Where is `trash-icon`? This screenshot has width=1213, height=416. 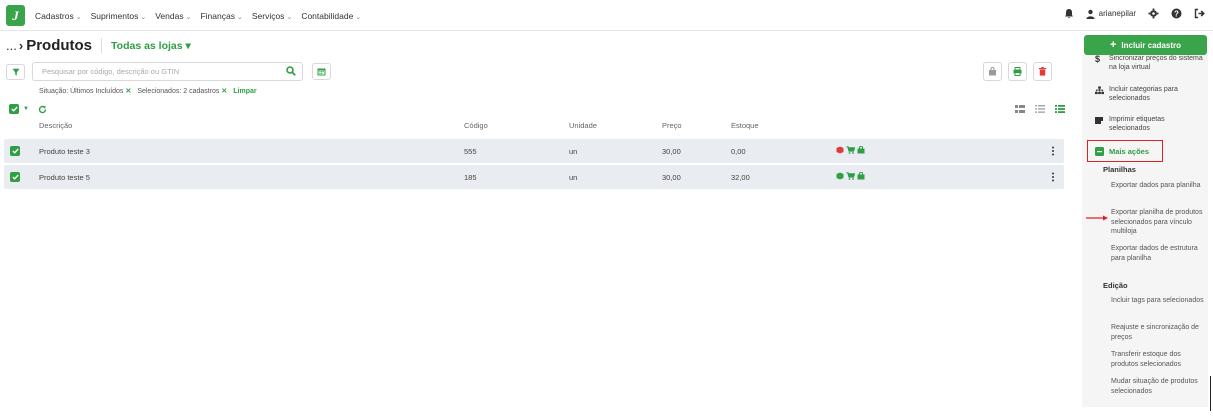 trash-icon is located at coordinates (1042, 71).